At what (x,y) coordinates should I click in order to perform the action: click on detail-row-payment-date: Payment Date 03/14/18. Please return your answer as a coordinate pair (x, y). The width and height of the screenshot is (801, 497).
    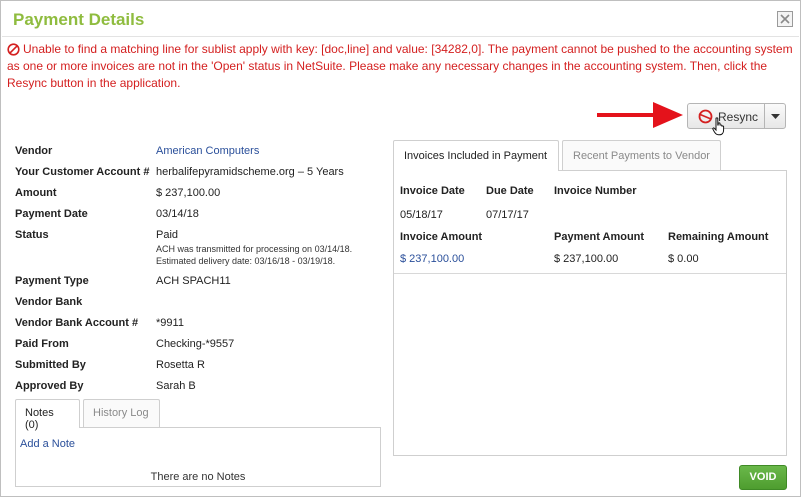
    Looking at the image, I should click on (200, 215).